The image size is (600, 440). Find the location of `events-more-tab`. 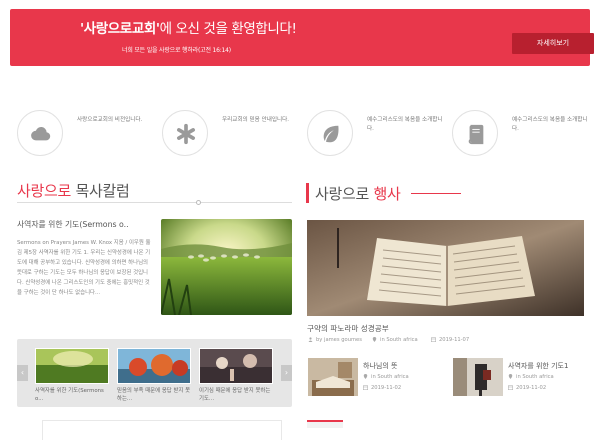

events-more-tab is located at coordinates (325, 424).